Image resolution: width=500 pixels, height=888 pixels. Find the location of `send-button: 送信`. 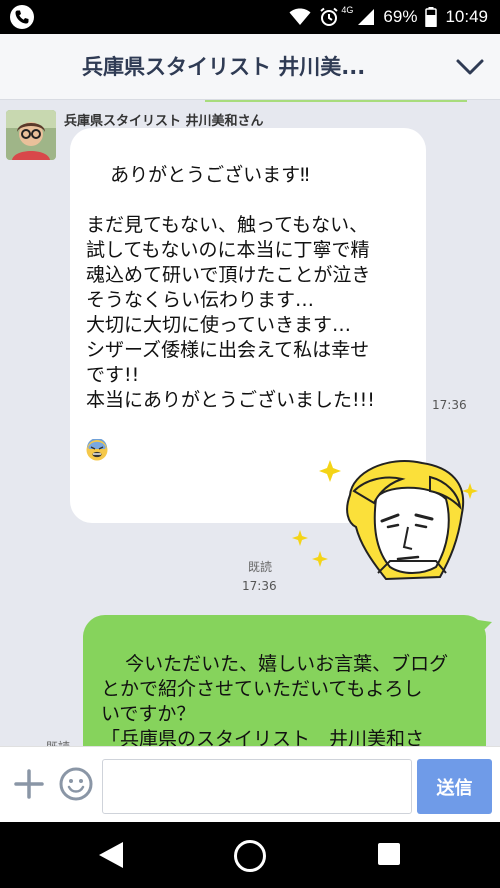

send-button: 送信 is located at coordinates (454, 786).